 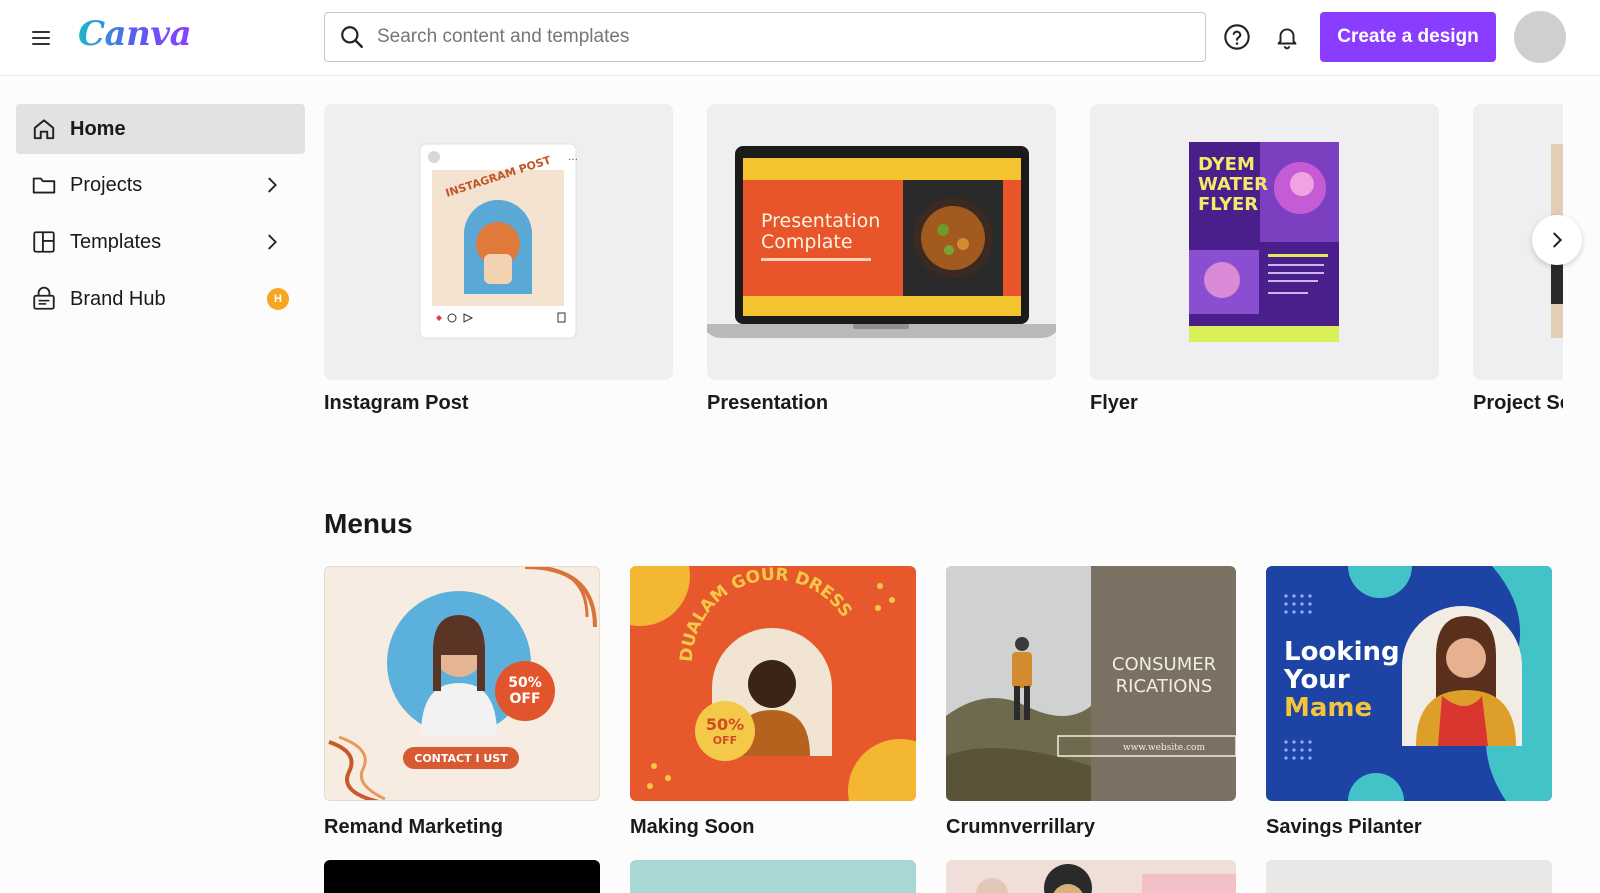 I want to click on template-thumbnail: 50% OFF CONTACT I UST, so click(x=462, y=683).